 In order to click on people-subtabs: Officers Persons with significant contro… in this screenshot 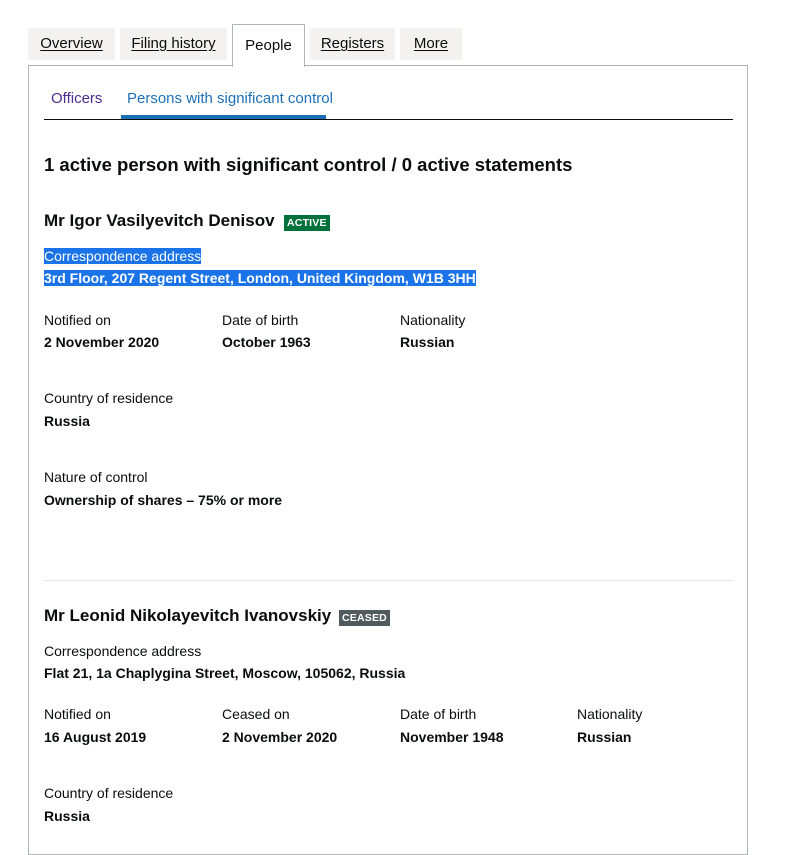, I will do `click(388, 93)`.